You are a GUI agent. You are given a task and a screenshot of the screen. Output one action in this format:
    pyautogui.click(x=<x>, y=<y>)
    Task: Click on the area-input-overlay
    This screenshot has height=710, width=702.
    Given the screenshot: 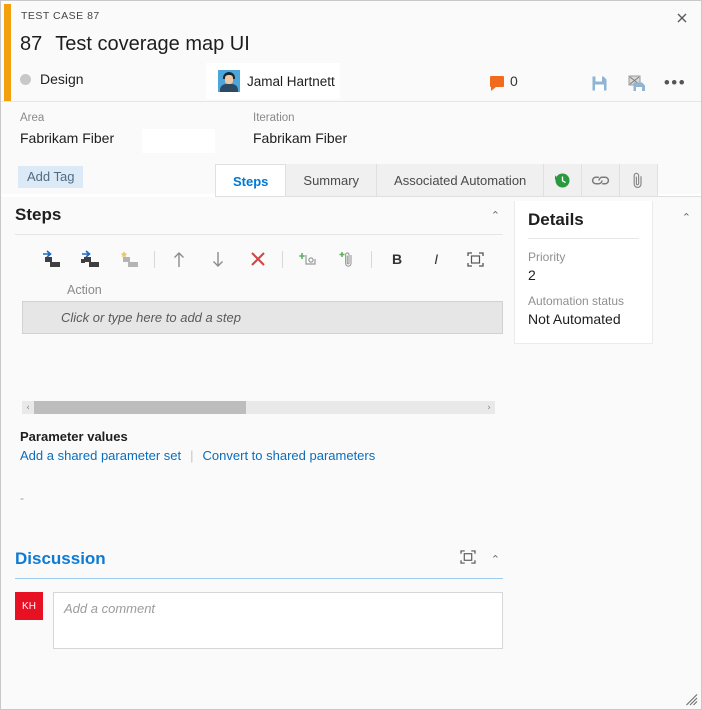 What is the action you would take?
    pyautogui.click(x=178, y=141)
    